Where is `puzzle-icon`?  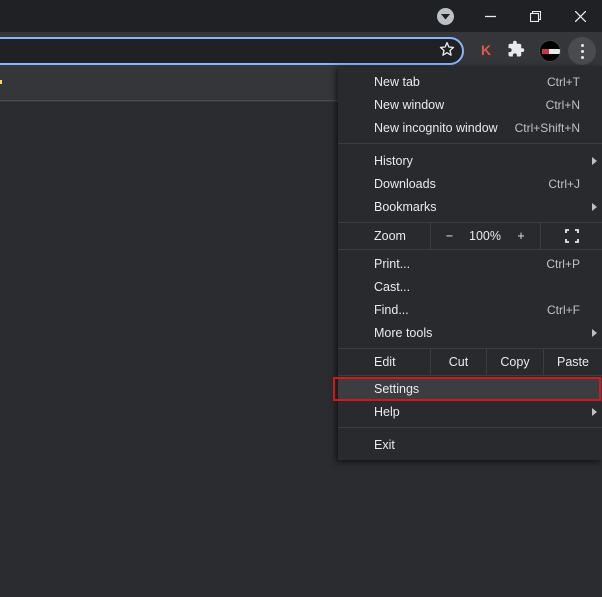
puzzle-icon is located at coordinates (516, 48).